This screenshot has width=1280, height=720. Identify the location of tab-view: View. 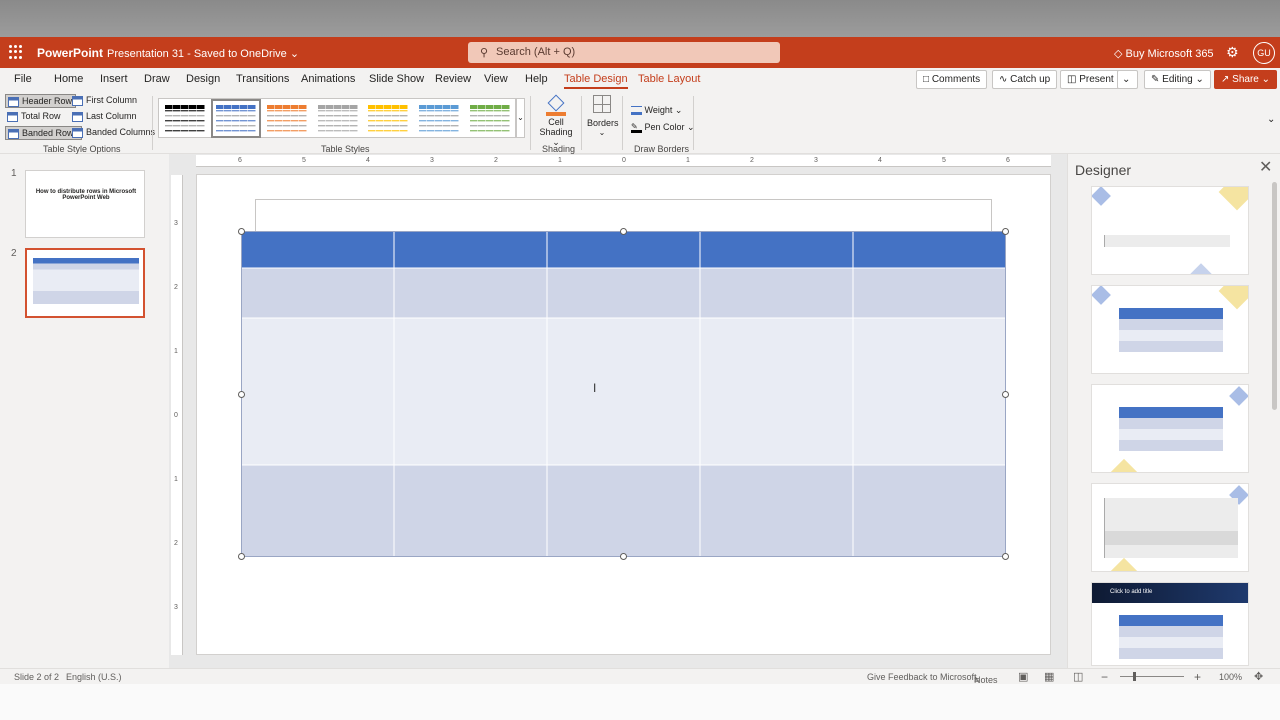
(496, 79).